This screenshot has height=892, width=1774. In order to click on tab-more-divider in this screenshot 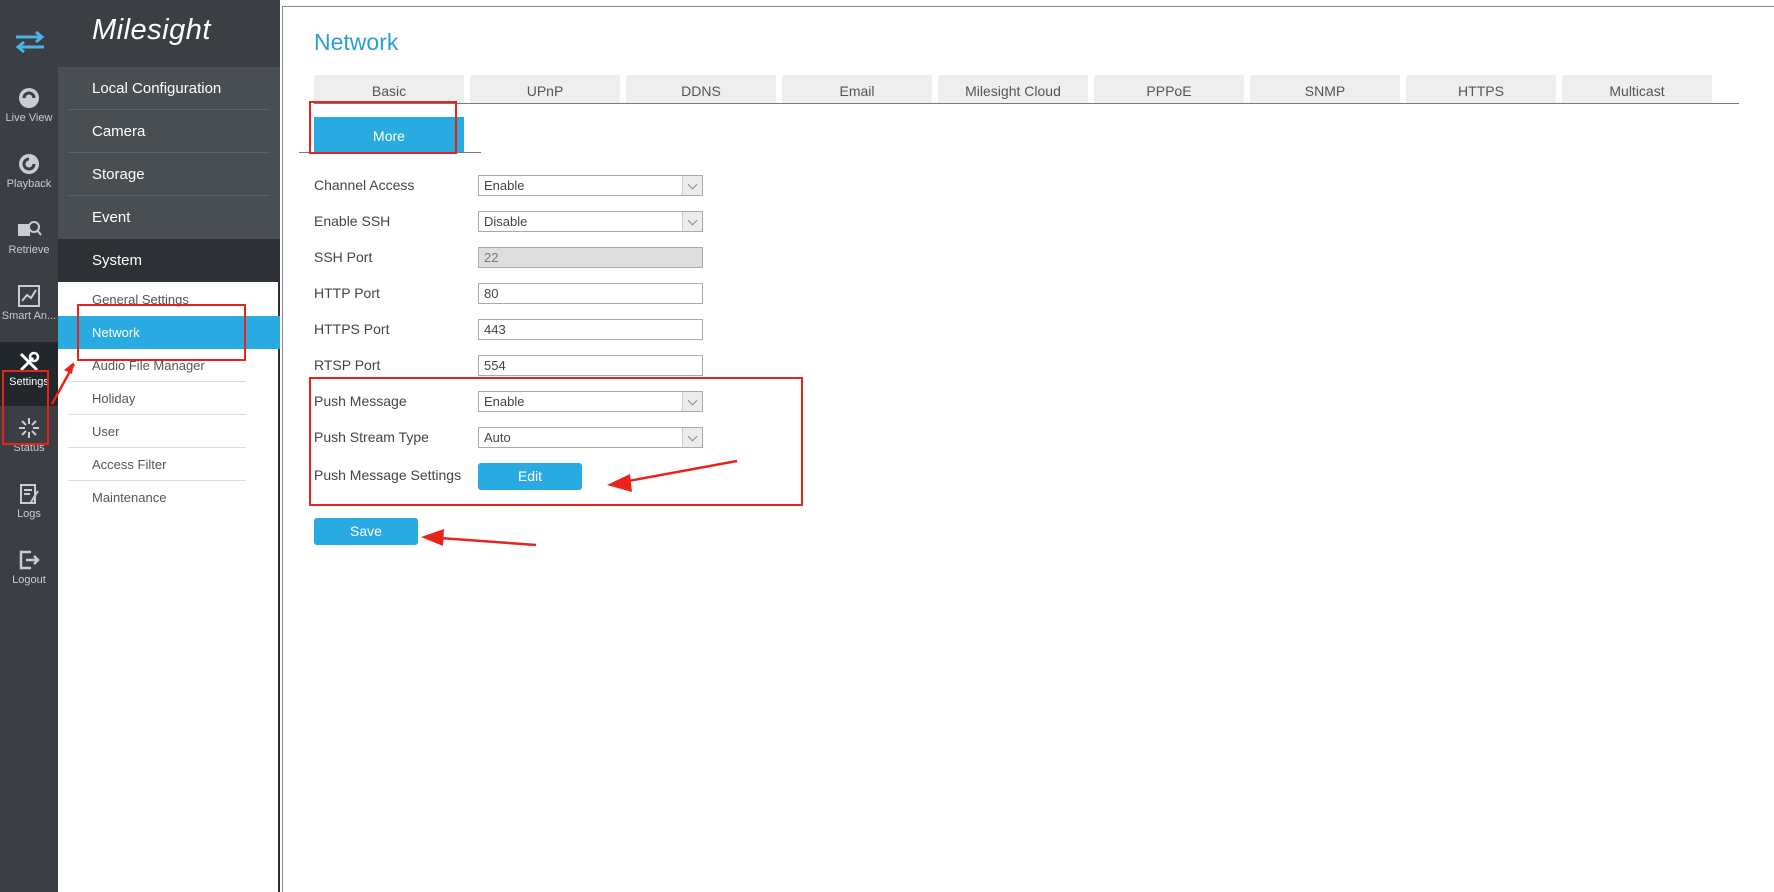, I will do `click(390, 152)`.